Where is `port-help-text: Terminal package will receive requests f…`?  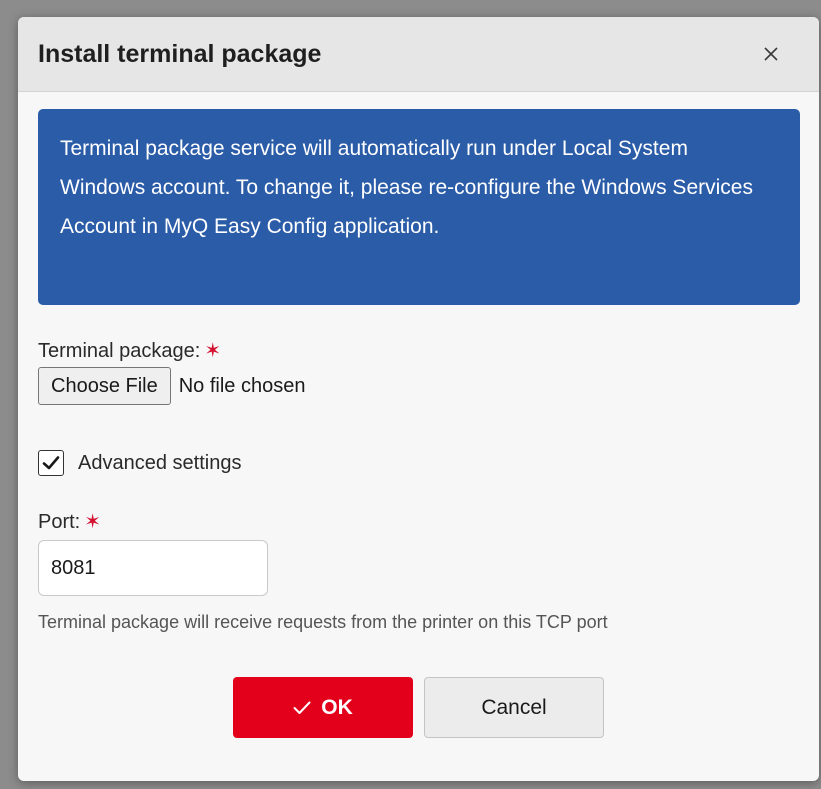
port-help-text: Terminal package will receive requests f… is located at coordinates (323, 622).